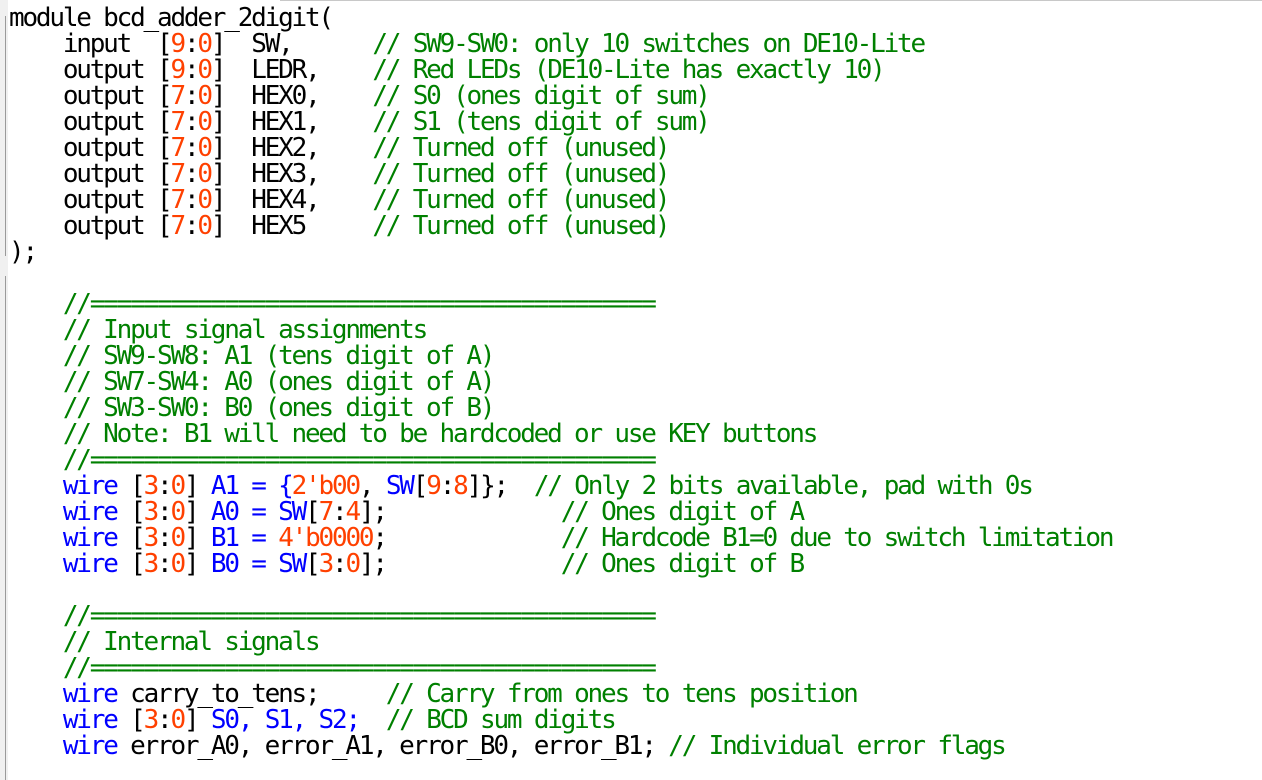 The image size is (1262, 780). I want to click on code-token: ];, so click(459, 564).